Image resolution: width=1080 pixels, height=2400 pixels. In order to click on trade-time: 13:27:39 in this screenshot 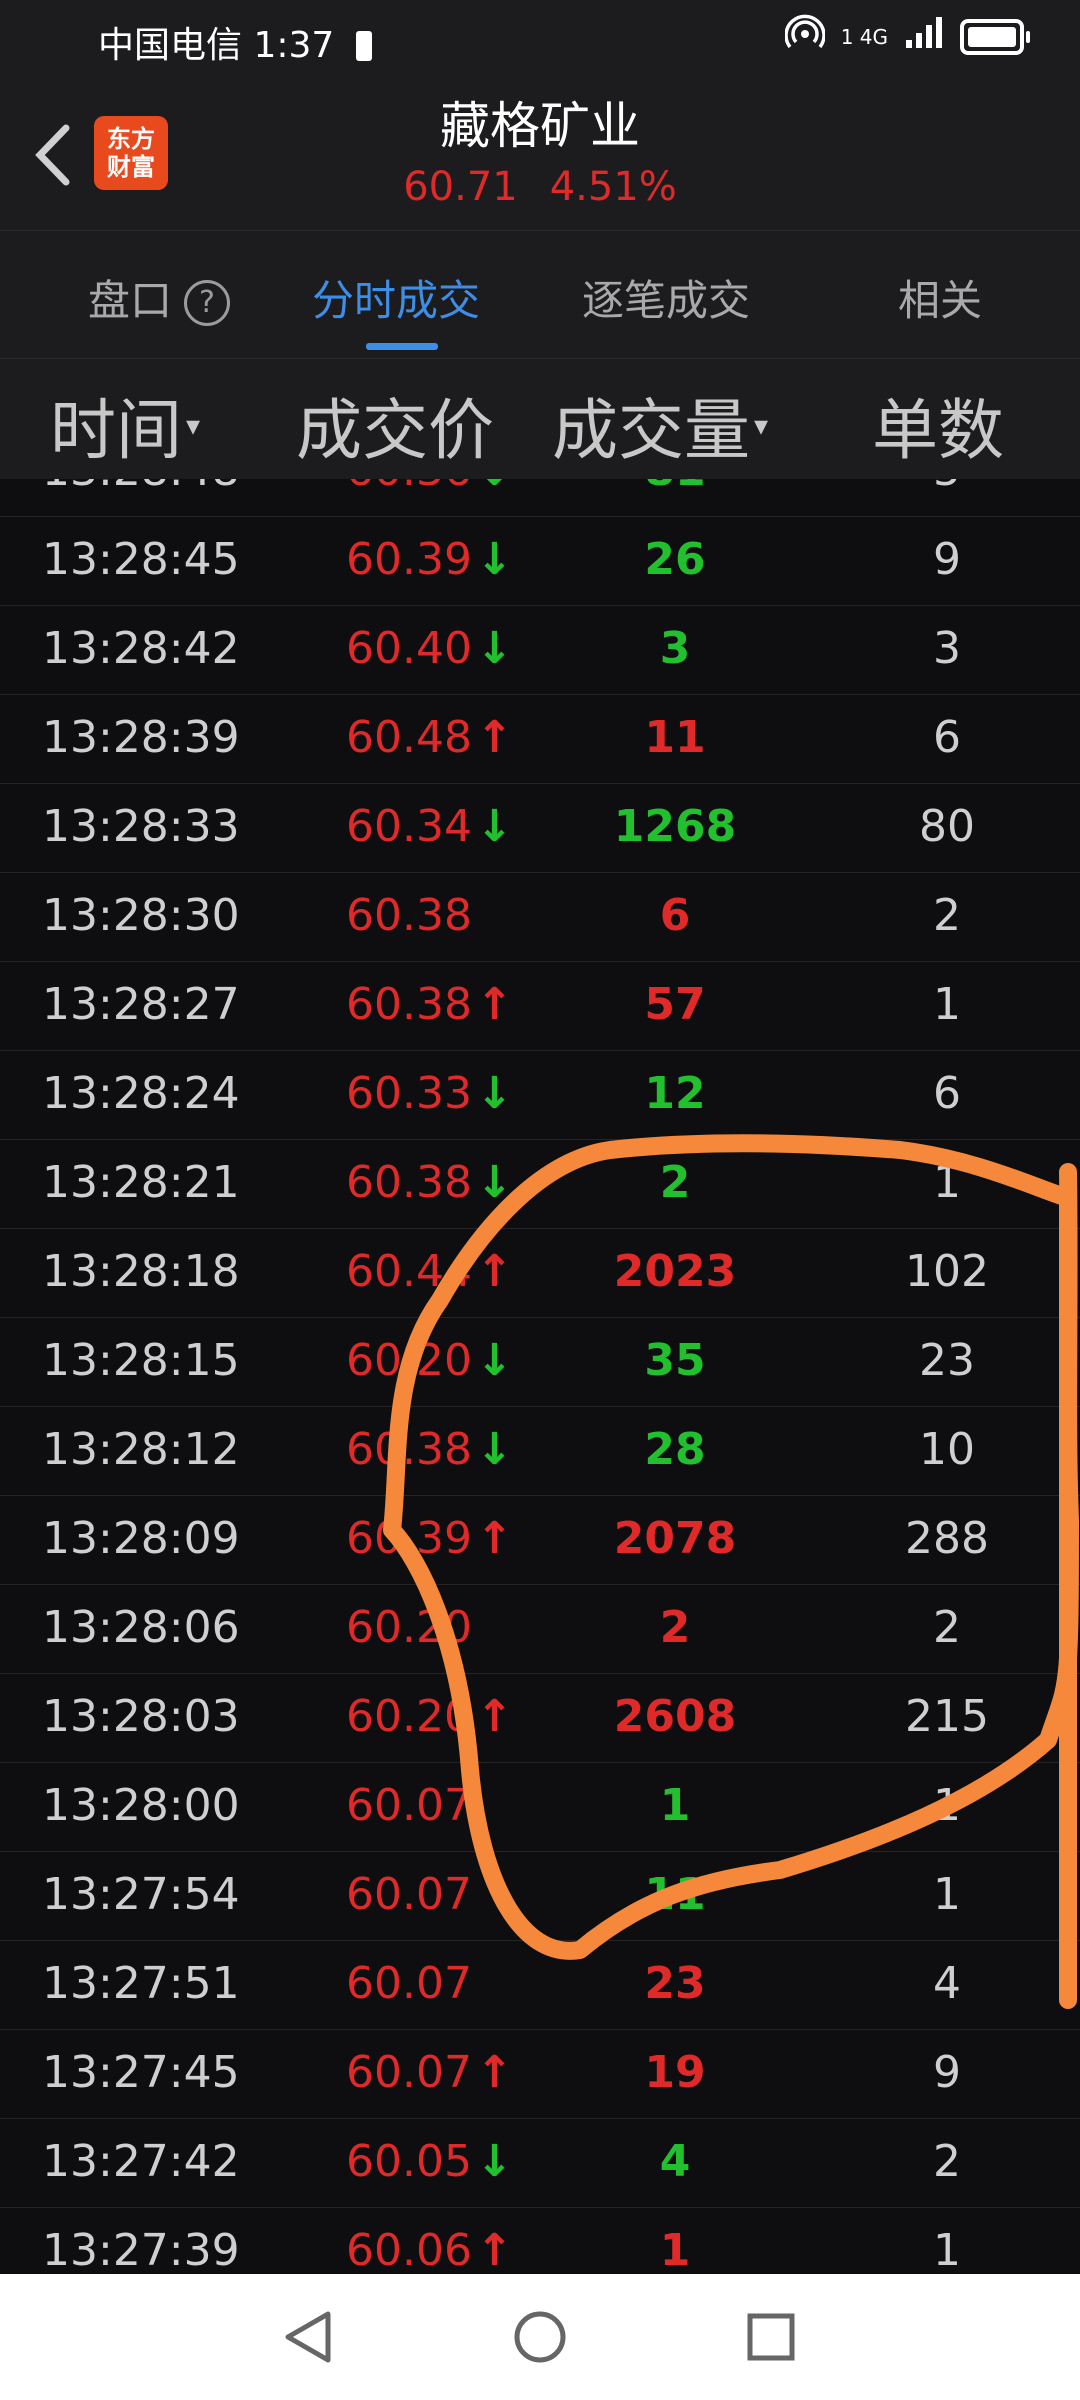, I will do `click(141, 2249)`.